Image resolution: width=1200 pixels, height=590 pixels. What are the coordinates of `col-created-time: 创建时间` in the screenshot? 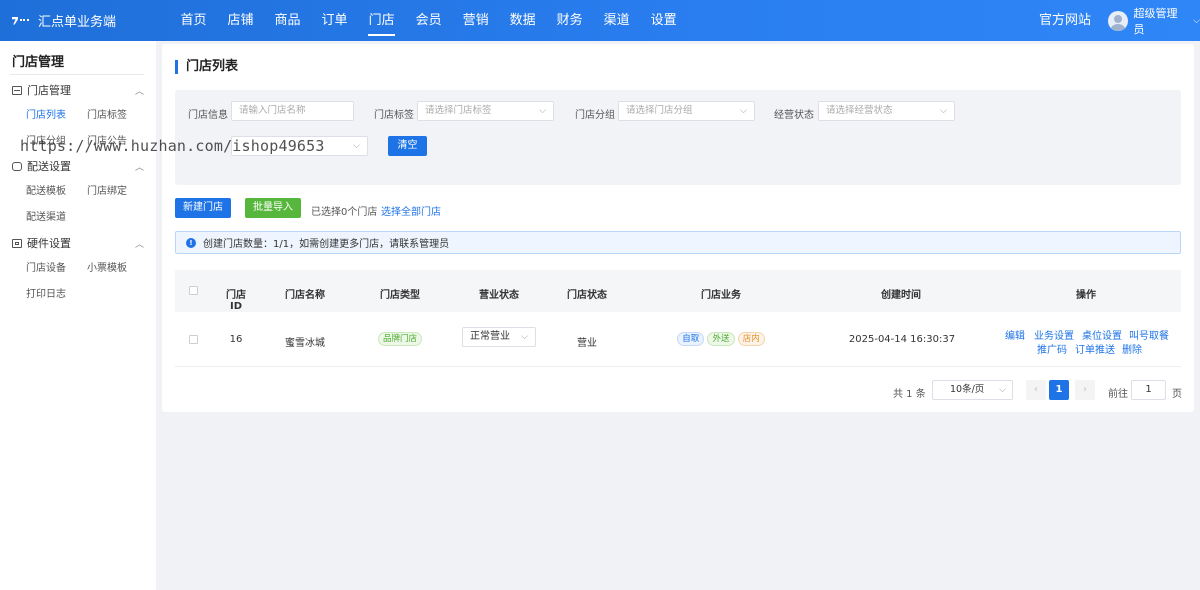 It's located at (901, 295).